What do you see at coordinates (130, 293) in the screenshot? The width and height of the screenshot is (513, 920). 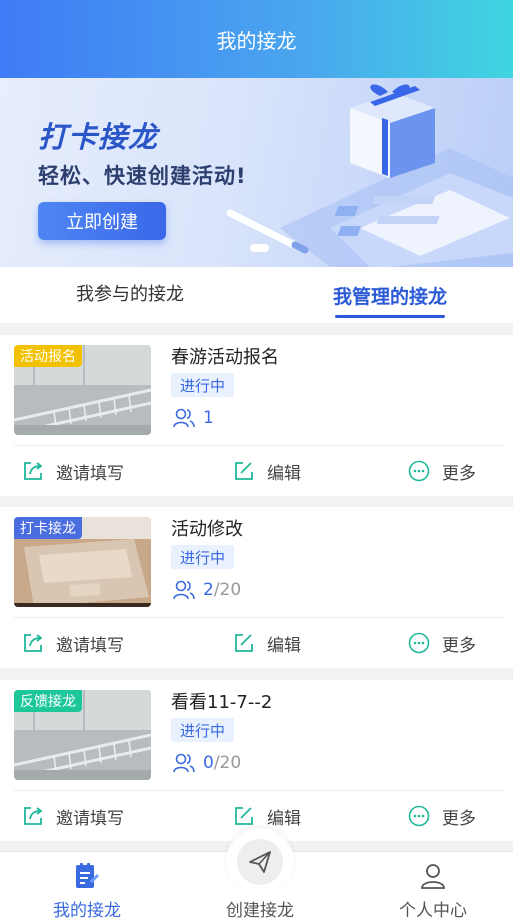 I see `tab-participated: 我参与的接龙` at bounding box center [130, 293].